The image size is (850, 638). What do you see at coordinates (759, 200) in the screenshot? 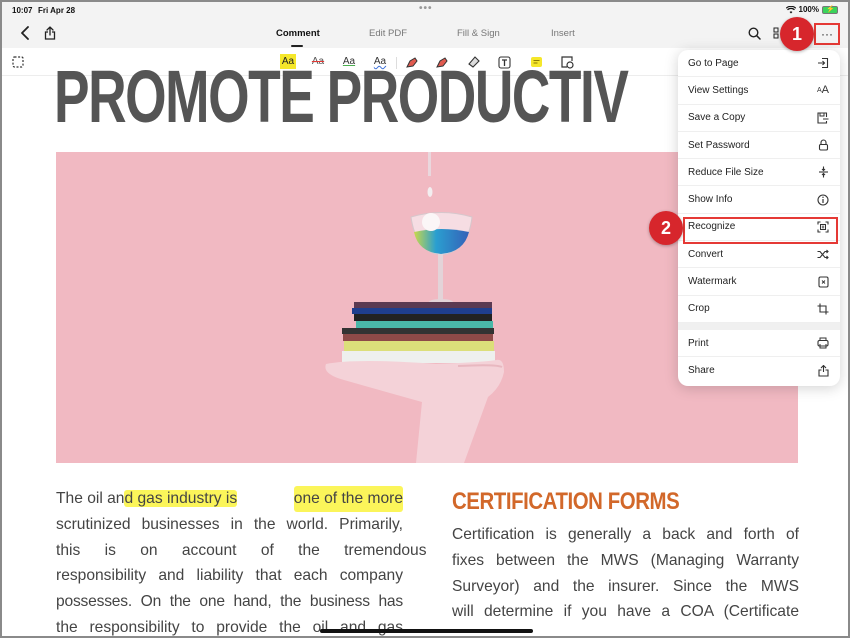
I see `menu-item-show-info: Show Info` at bounding box center [759, 200].